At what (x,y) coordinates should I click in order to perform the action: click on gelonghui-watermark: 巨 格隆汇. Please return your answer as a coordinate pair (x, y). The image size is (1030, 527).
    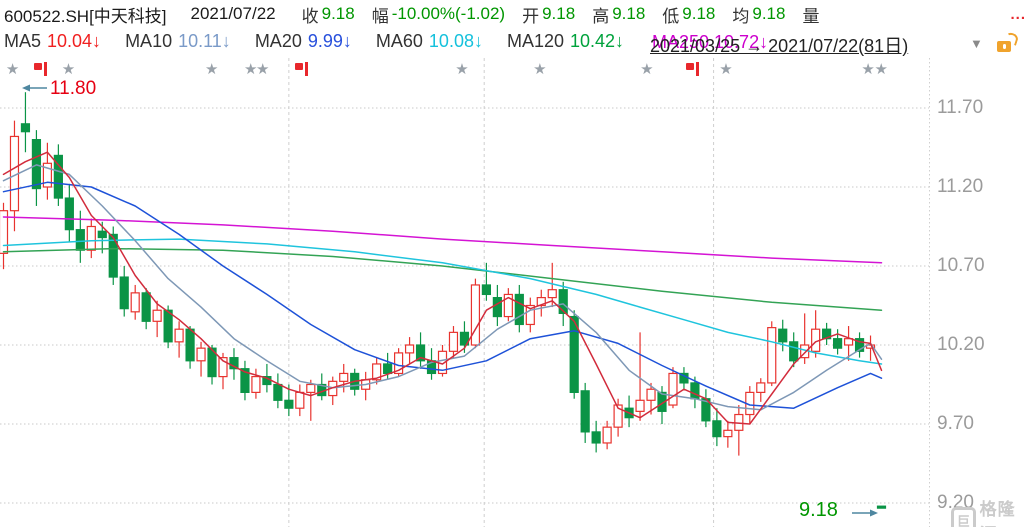
    Looking at the image, I should click on (990, 511).